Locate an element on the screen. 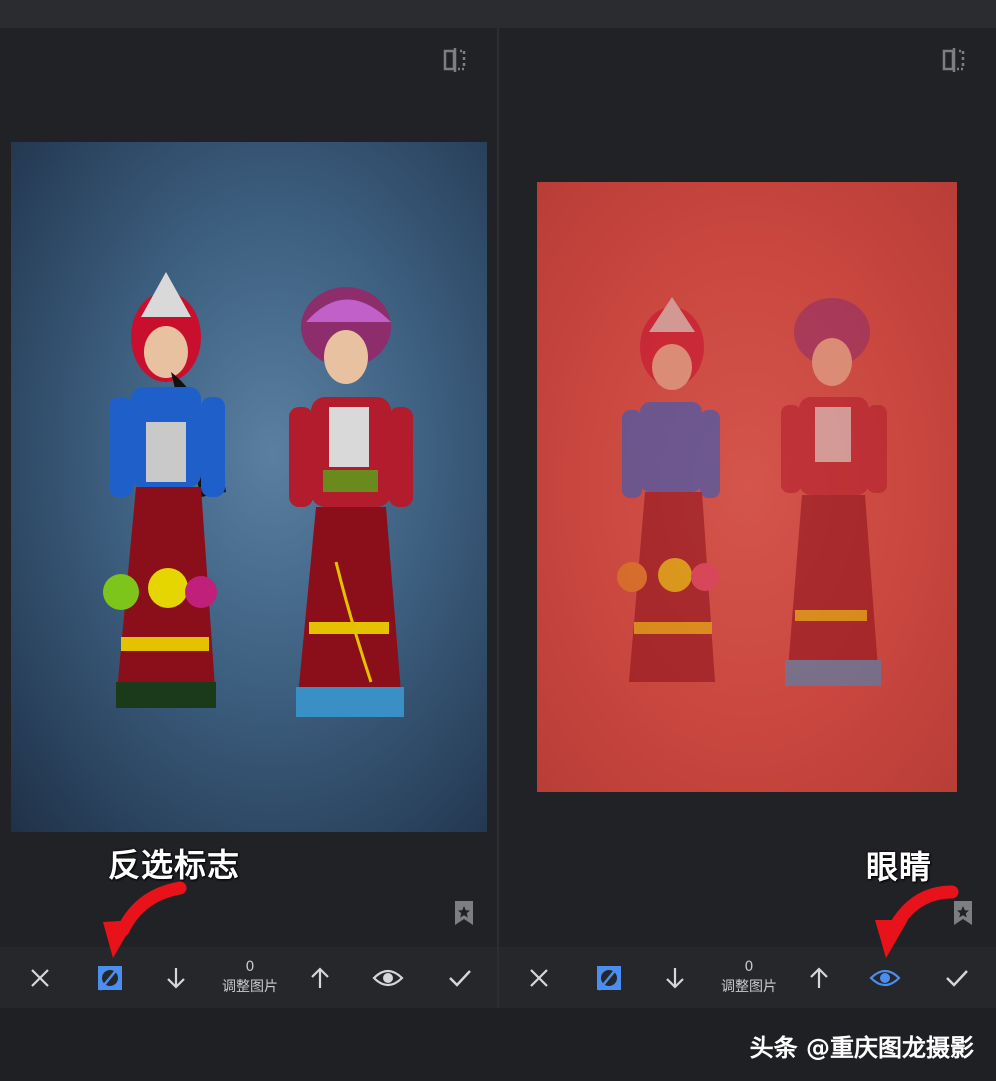 The image size is (996, 1081). masked-dolls-image is located at coordinates (752, 491).